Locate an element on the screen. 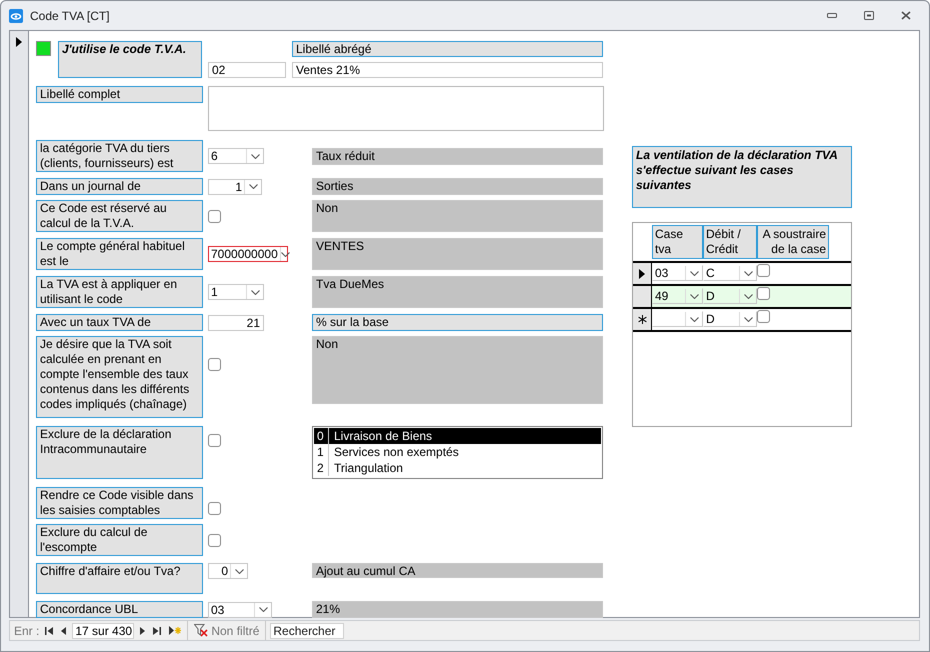  result-text: Sorties is located at coordinates (457, 186).